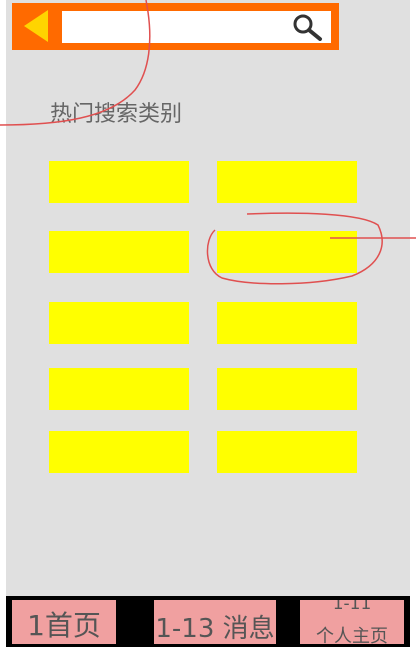  Describe the element at coordinates (116, 114) in the screenshot. I see `section-title: 热门搜索类别` at that location.